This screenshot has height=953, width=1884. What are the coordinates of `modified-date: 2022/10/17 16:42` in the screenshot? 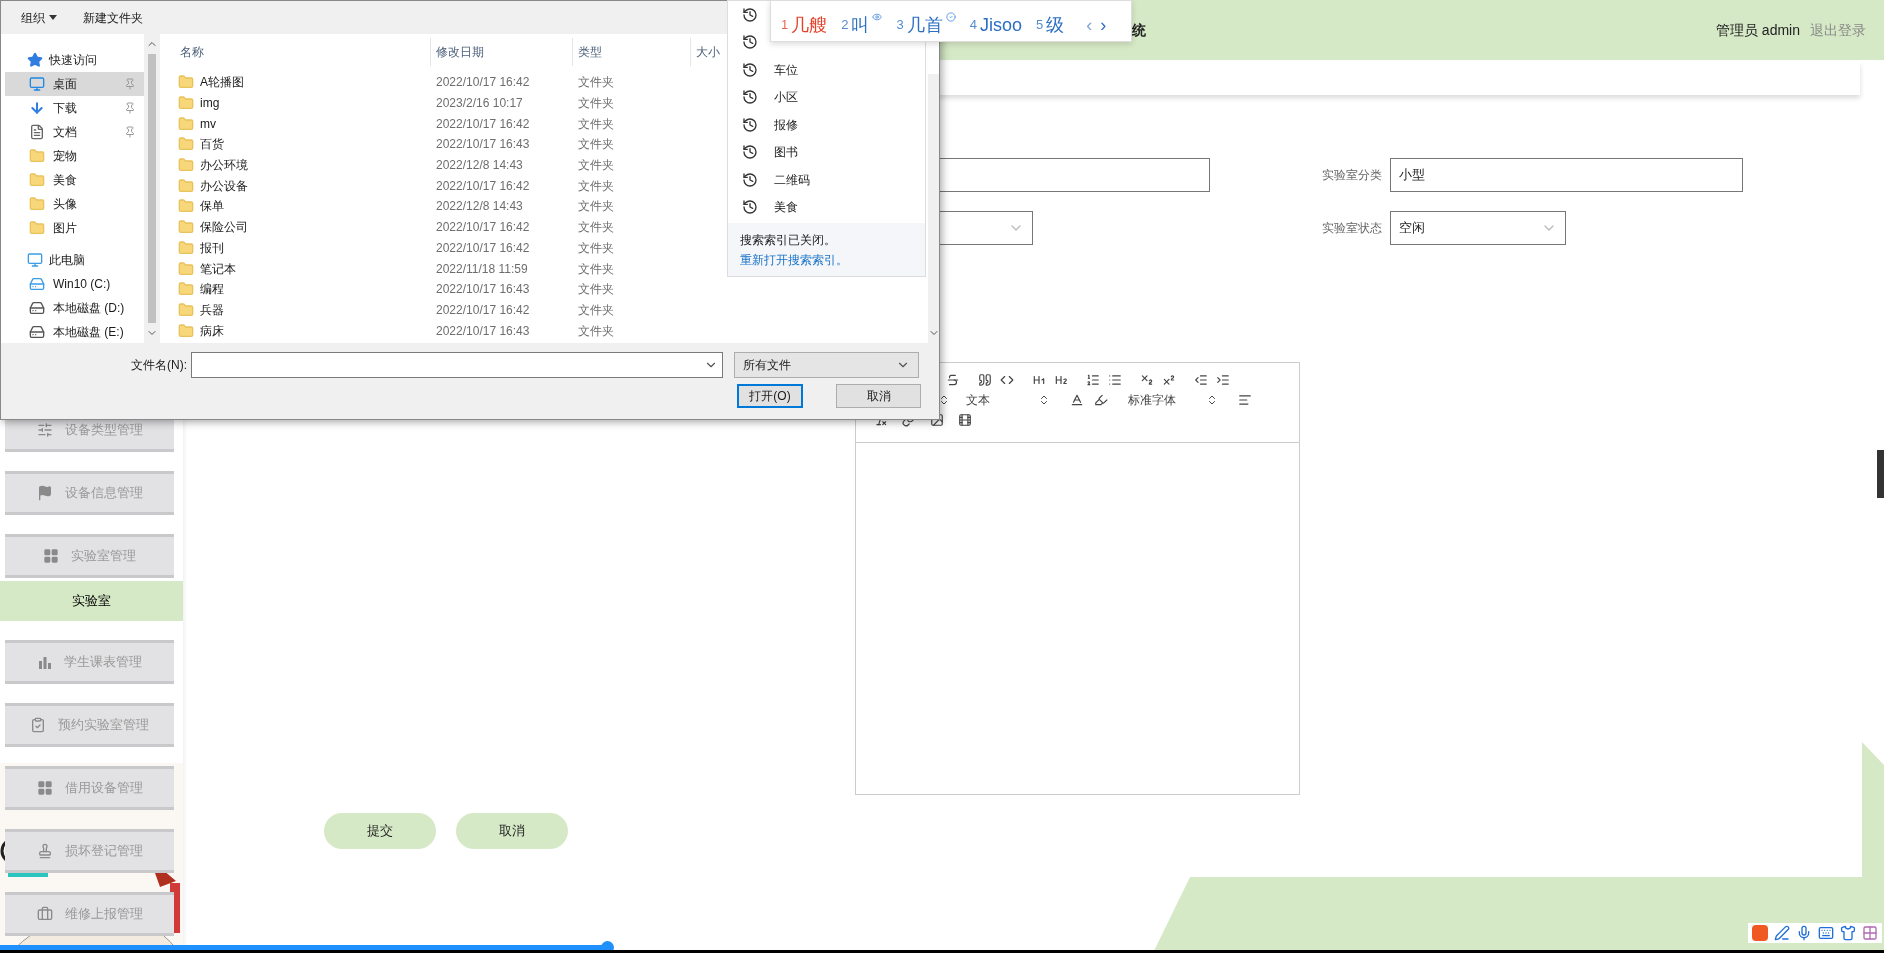 It's located at (483, 82).